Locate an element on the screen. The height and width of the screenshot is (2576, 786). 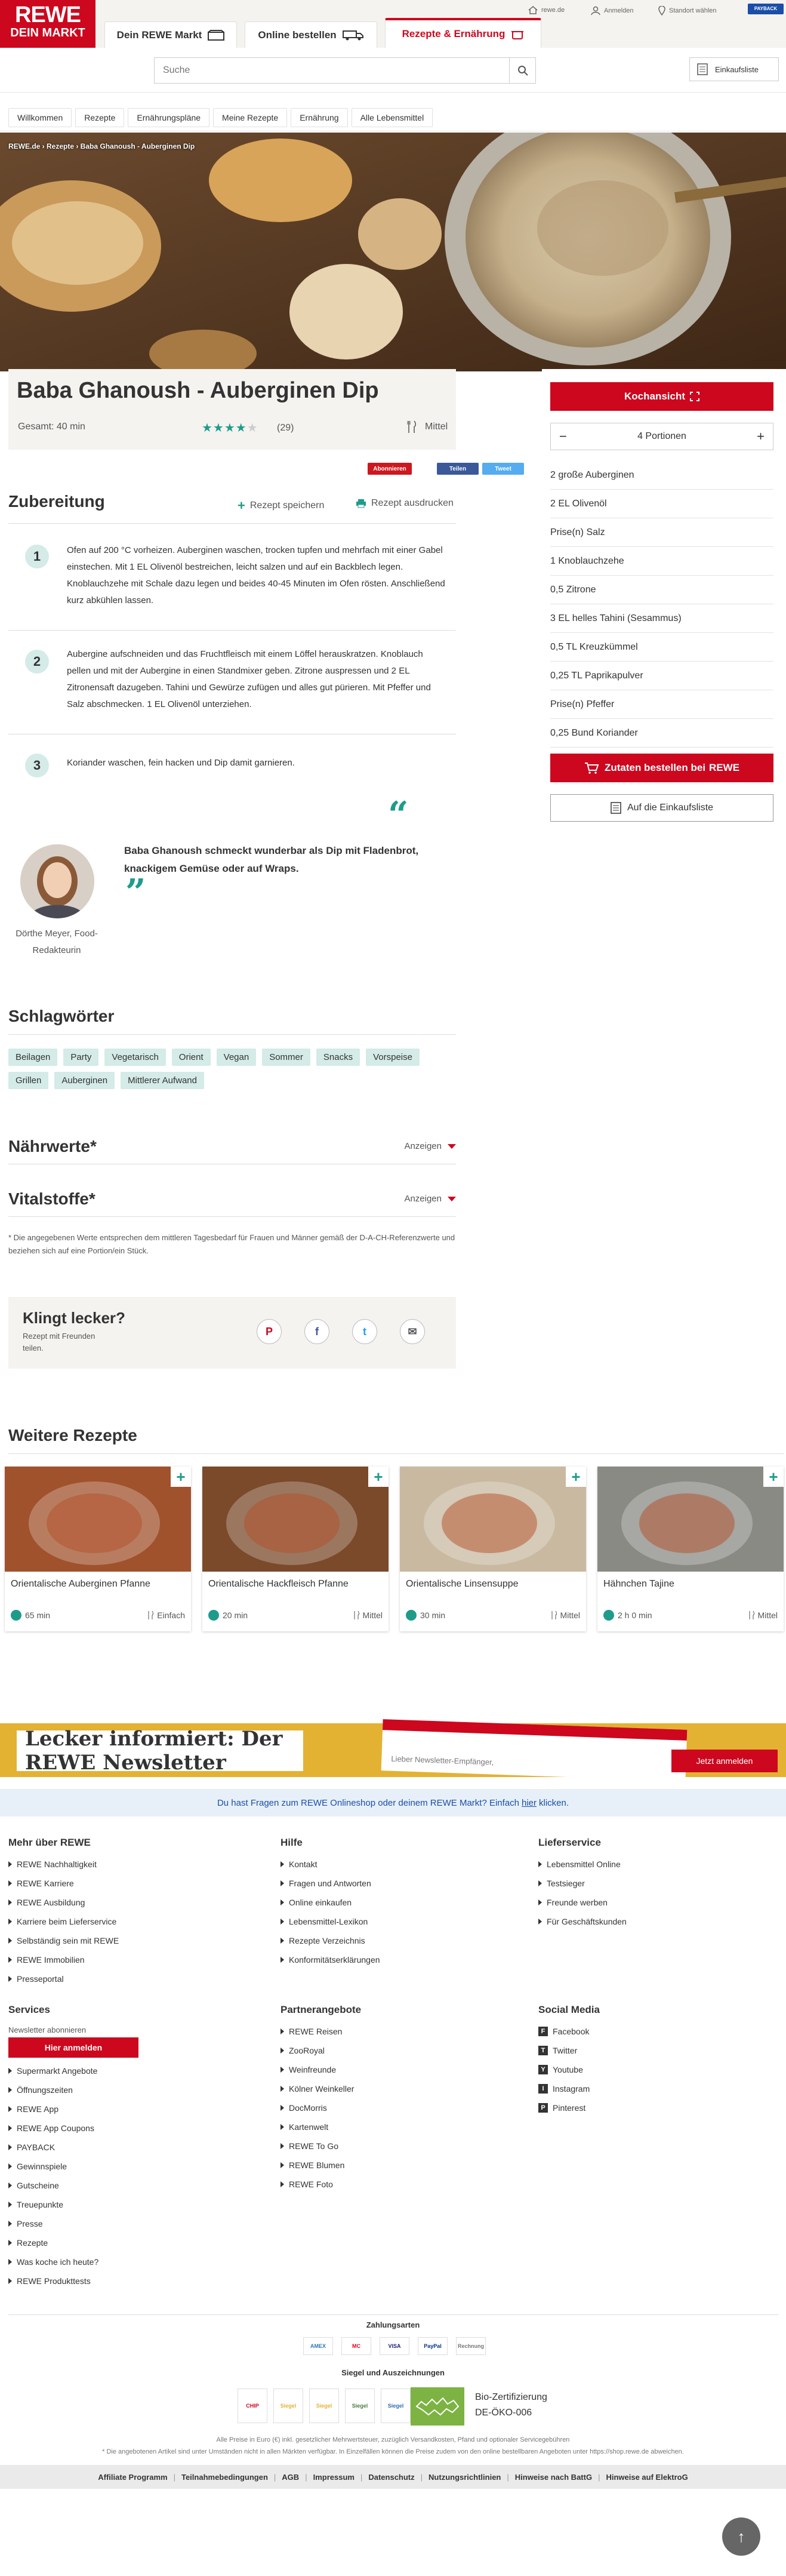
pinterest-share-button: P is located at coordinates (269, 1331).